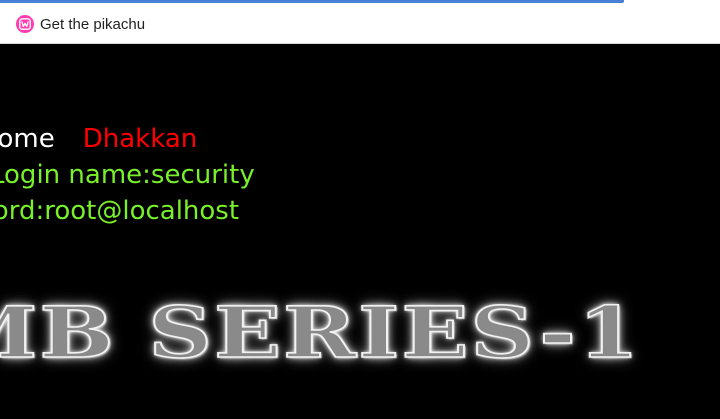 Image resolution: width=720 pixels, height=419 pixels. I want to click on welcome-line: lcome Dhakkan, so click(98, 139).